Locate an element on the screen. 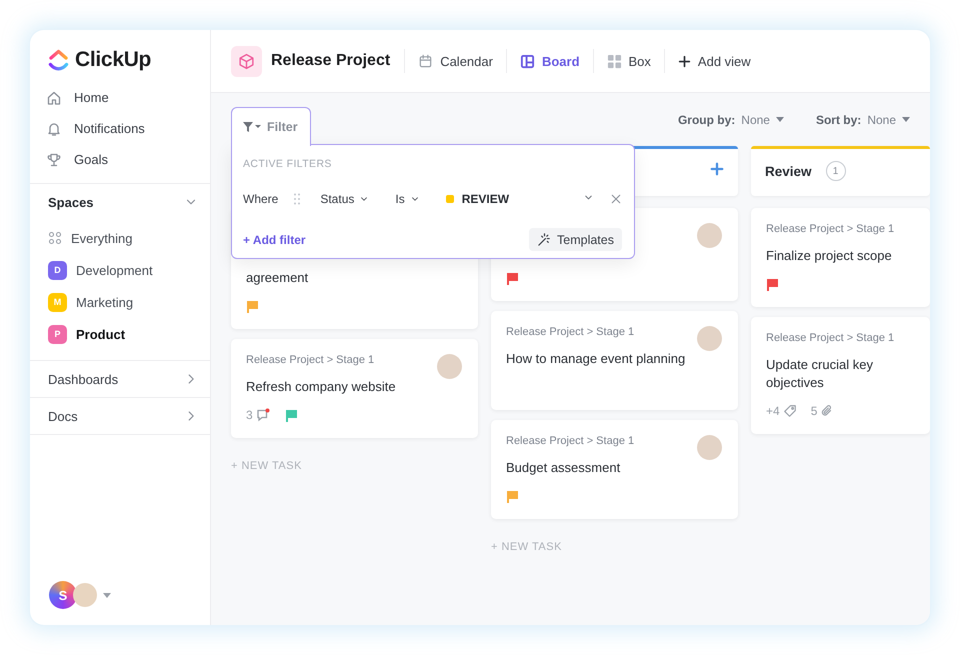 The image size is (960, 657). task-title: agreement is located at coordinates (278, 278).